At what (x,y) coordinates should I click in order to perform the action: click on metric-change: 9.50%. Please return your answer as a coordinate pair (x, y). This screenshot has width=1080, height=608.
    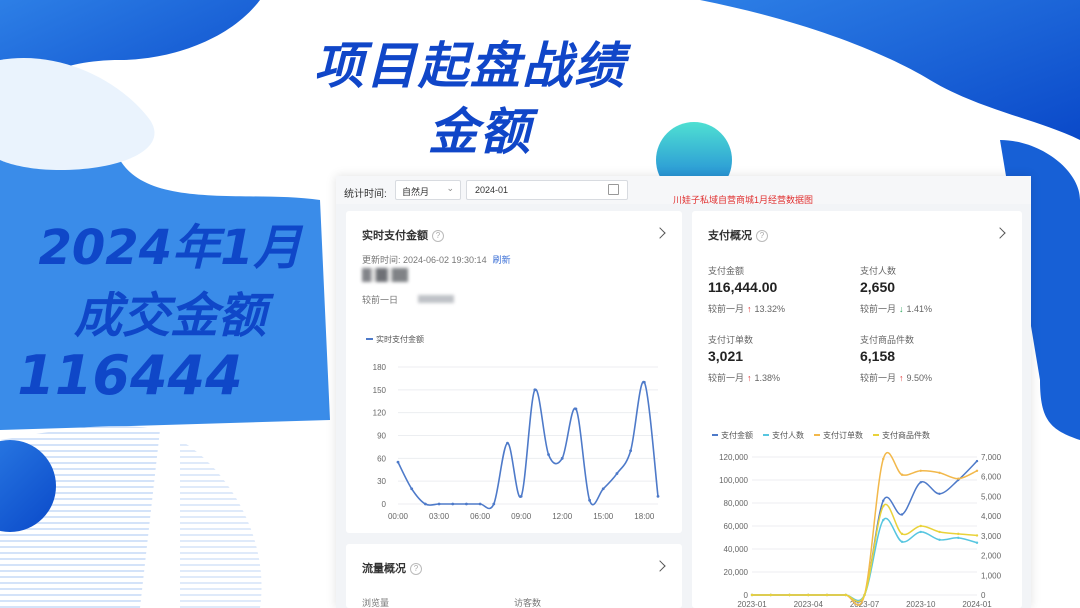
    Looking at the image, I should click on (919, 378).